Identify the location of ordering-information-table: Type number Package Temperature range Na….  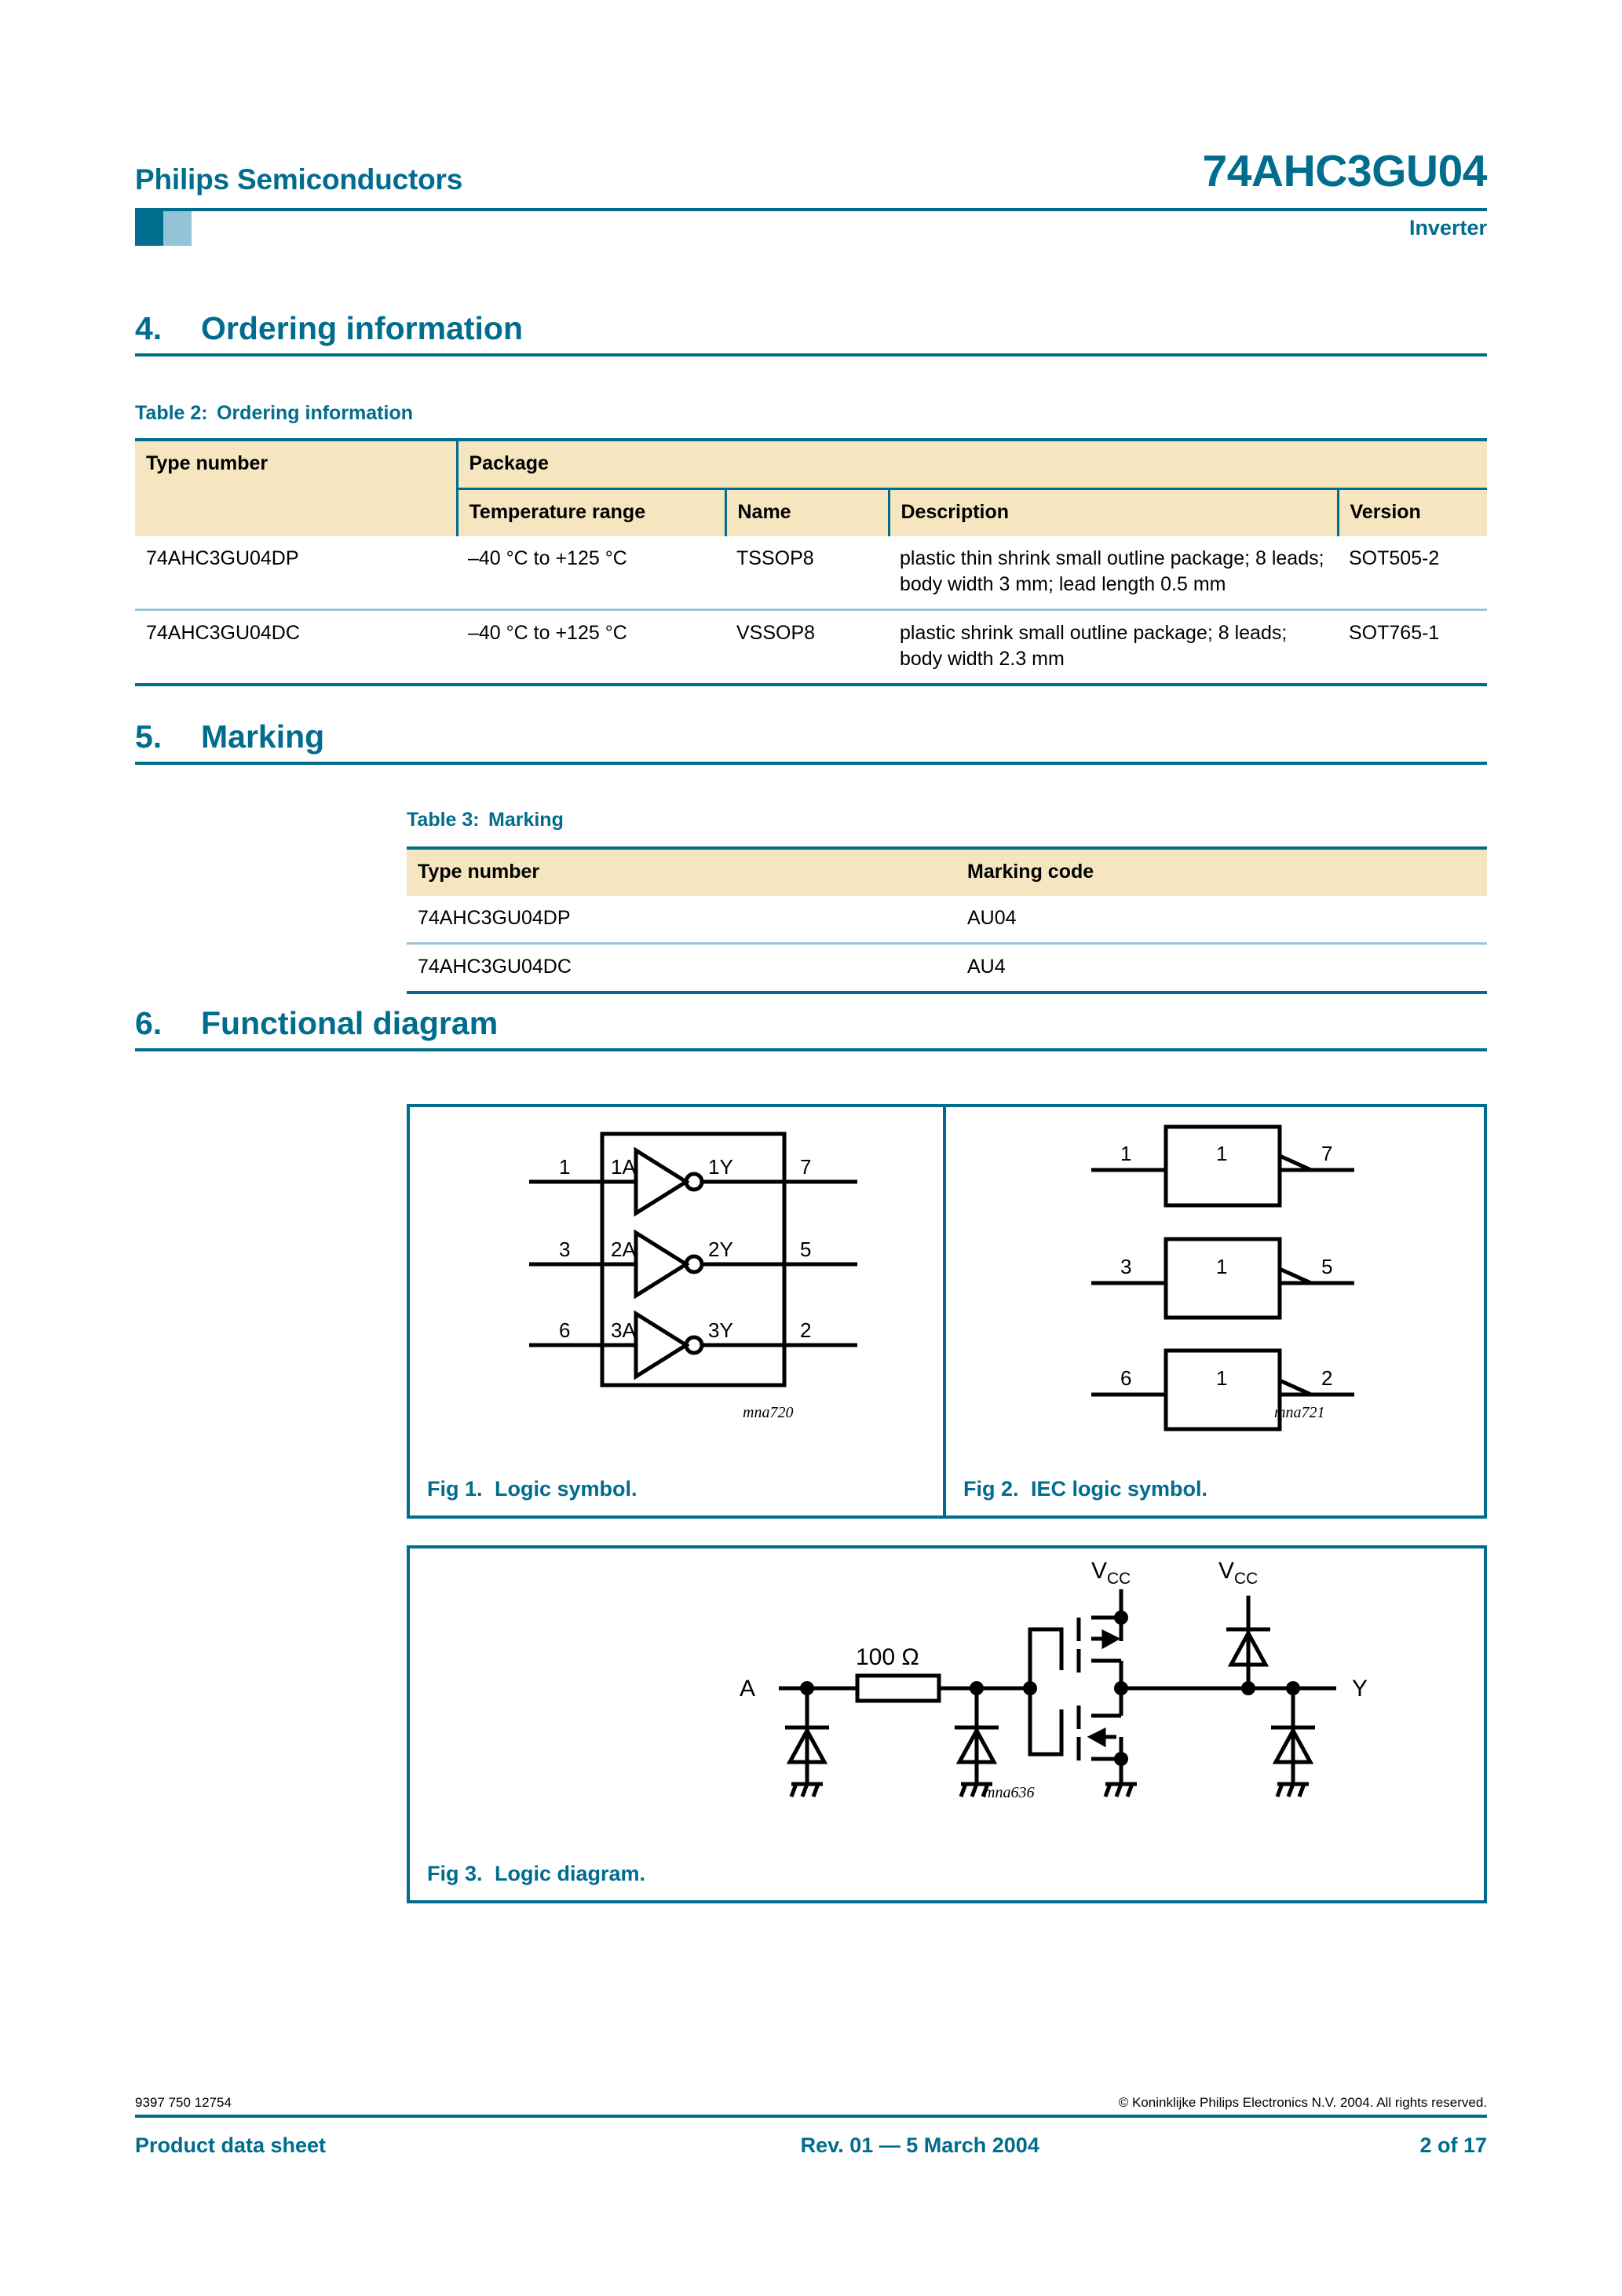
(811, 562).